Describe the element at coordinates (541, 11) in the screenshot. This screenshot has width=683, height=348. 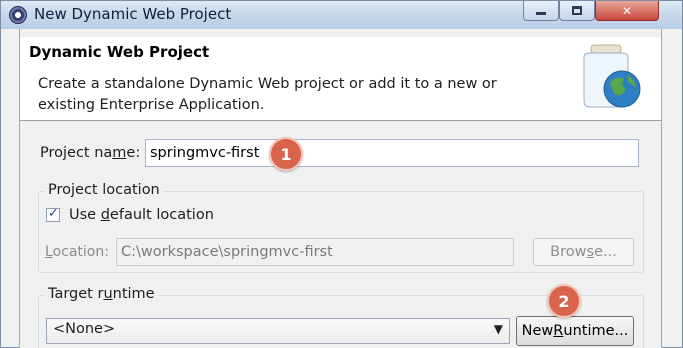
I see `minimize-button` at that location.